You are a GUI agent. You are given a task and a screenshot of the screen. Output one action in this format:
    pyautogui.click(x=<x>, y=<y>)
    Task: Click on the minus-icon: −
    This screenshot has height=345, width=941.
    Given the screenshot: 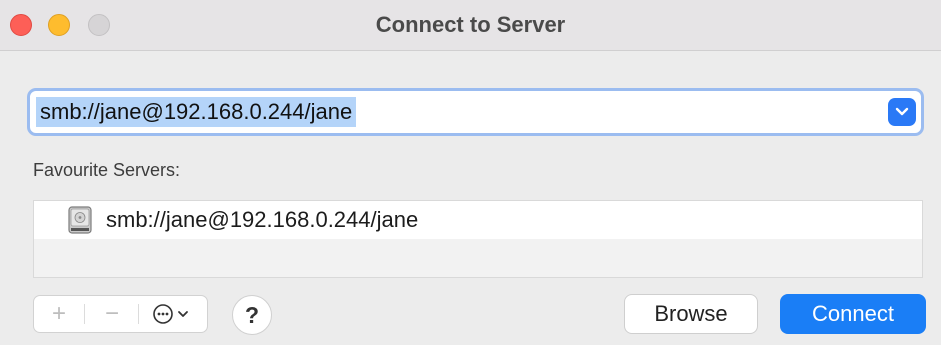 What is the action you would take?
    pyautogui.click(x=111, y=313)
    